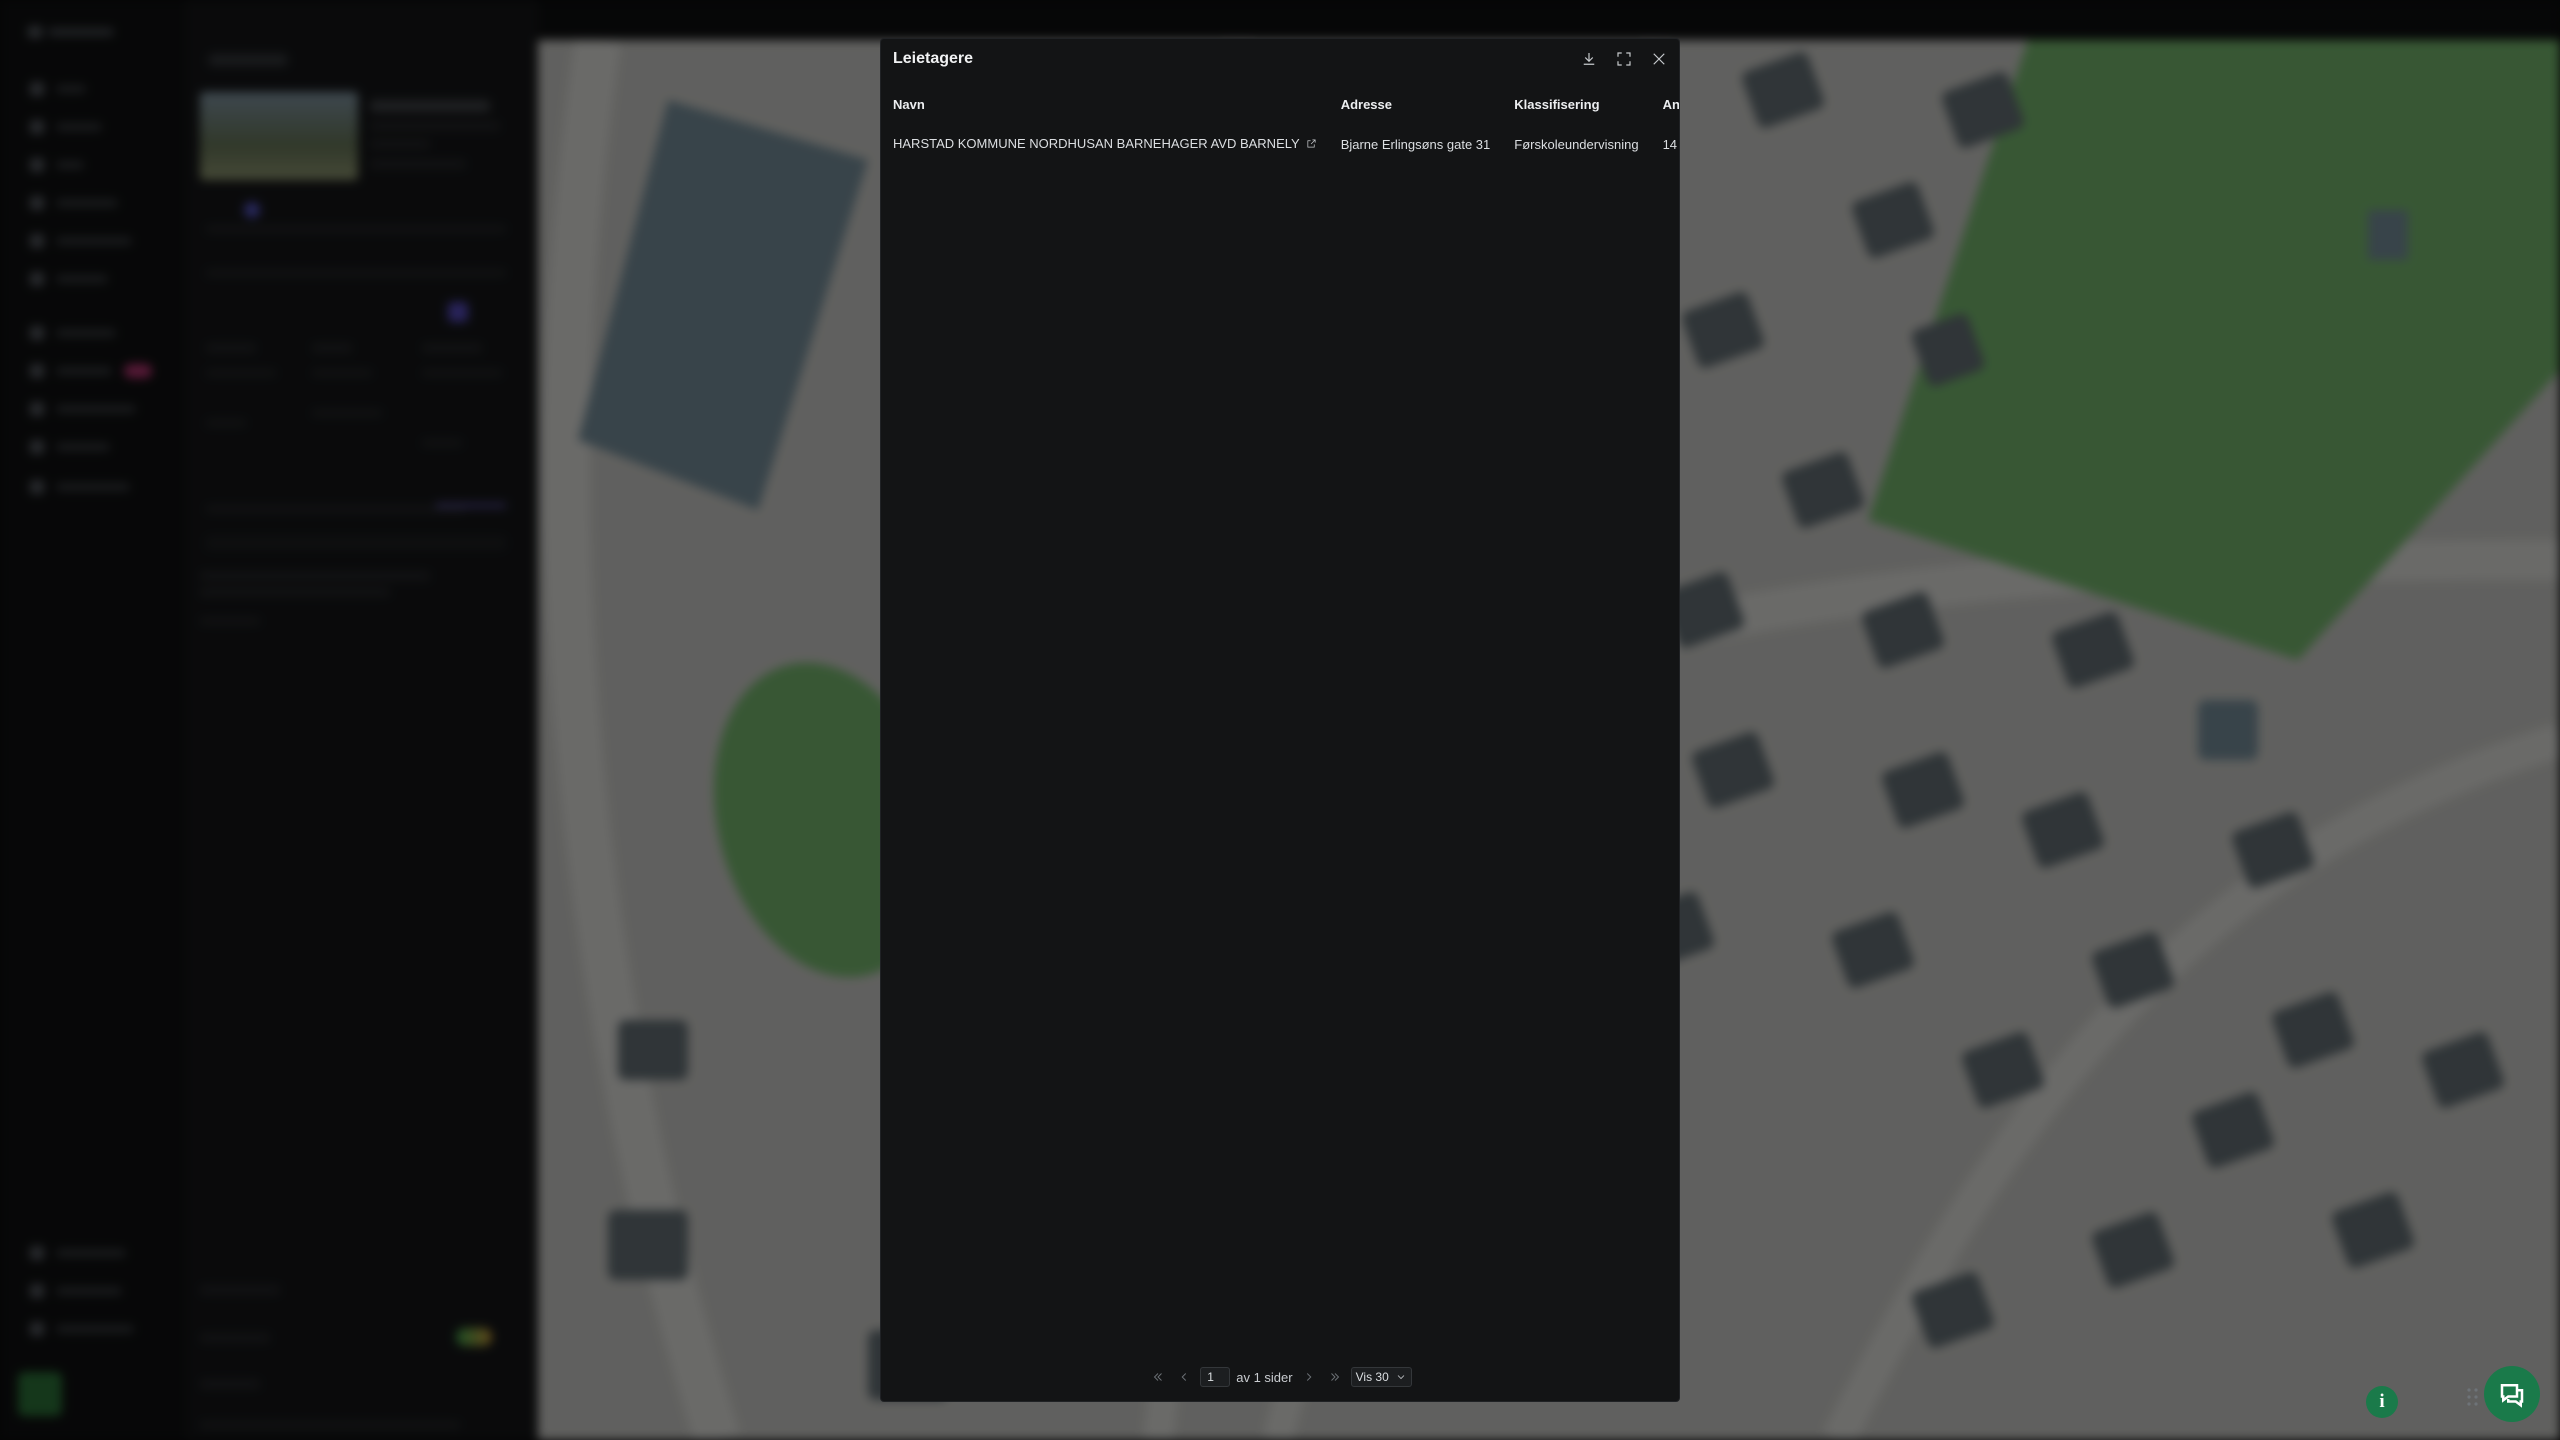 This screenshot has width=2560, height=1440. I want to click on close-button, so click(1659, 59).